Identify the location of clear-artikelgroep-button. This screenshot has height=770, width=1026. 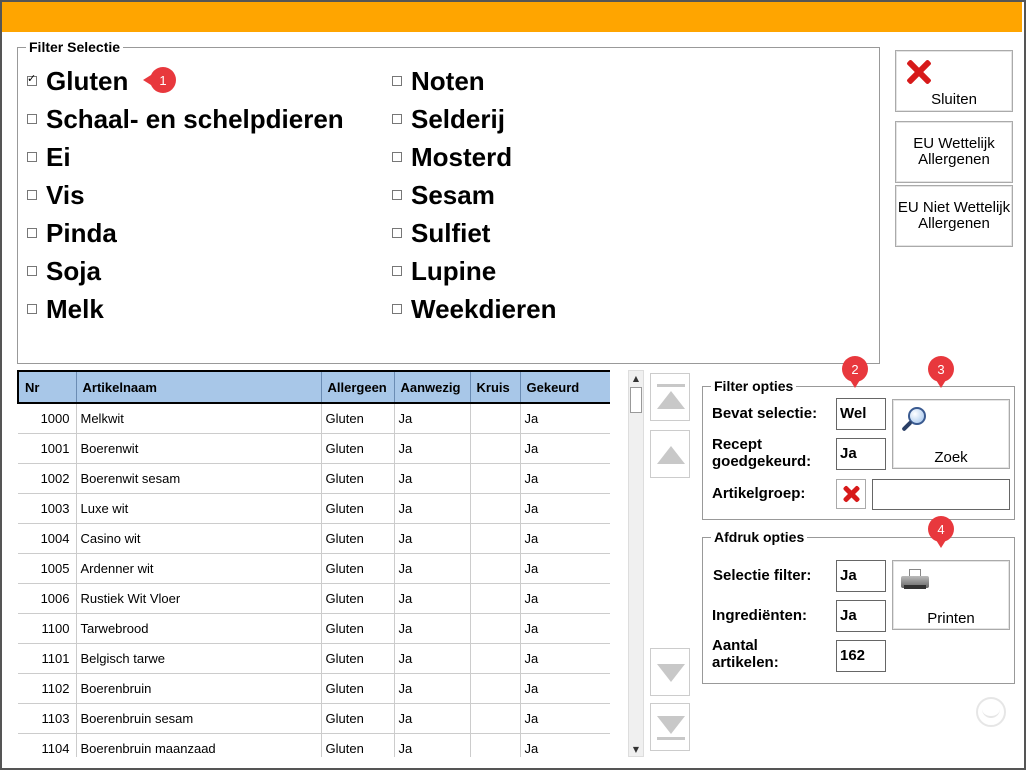
(851, 494).